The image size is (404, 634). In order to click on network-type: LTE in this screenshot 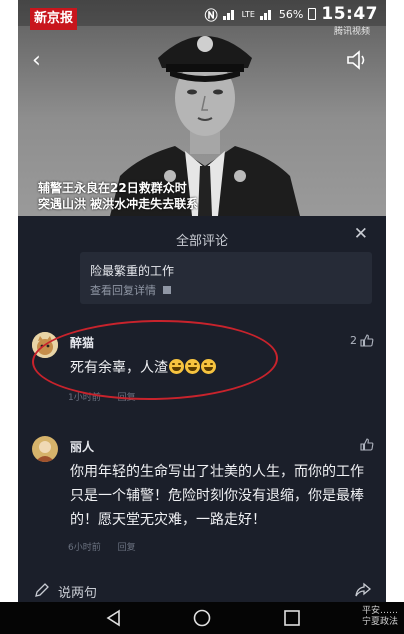, I will do `click(248, 14)`.